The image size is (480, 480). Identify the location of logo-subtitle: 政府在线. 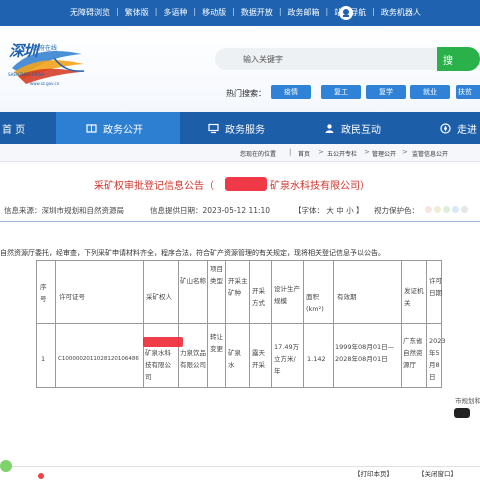
(45, 48).